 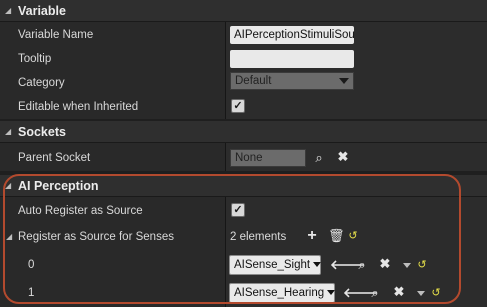 I want to click on sense-value: AISense_Hearing, so click(x=279, y=293).